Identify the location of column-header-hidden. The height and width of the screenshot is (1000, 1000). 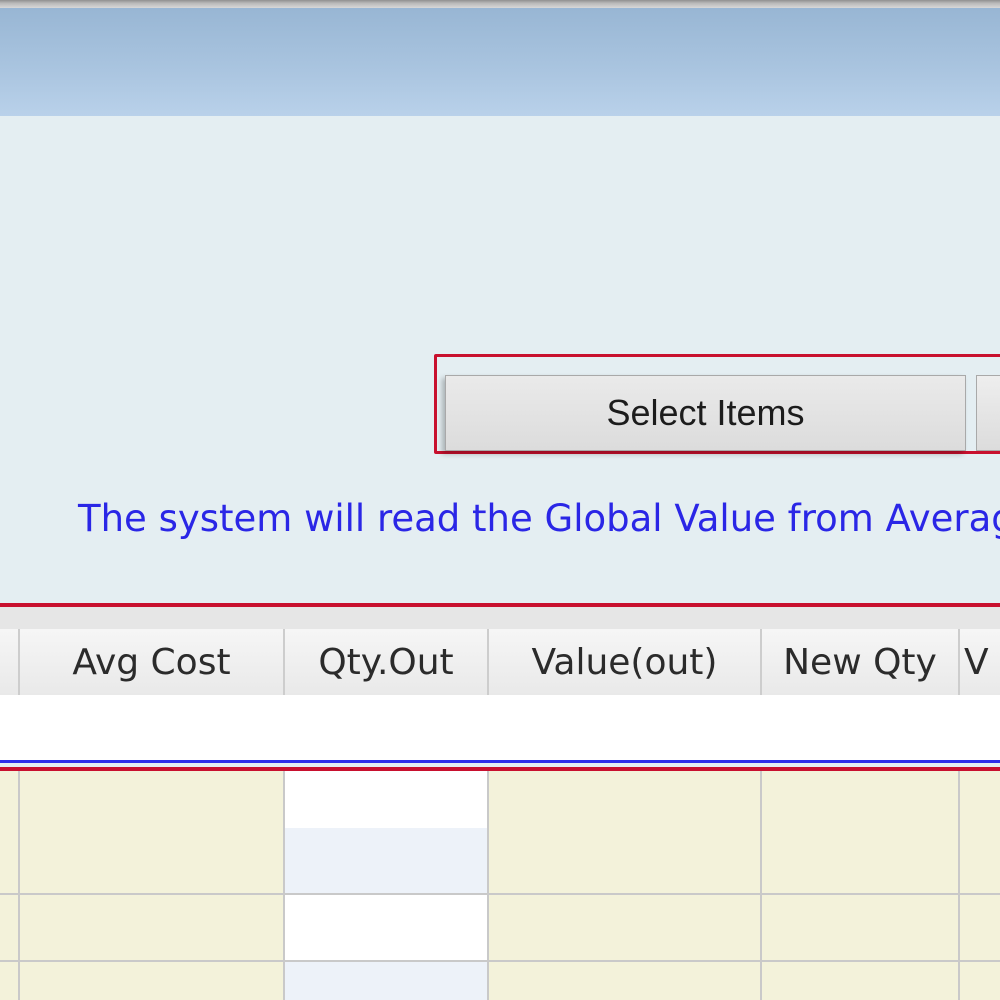
(10, 662).